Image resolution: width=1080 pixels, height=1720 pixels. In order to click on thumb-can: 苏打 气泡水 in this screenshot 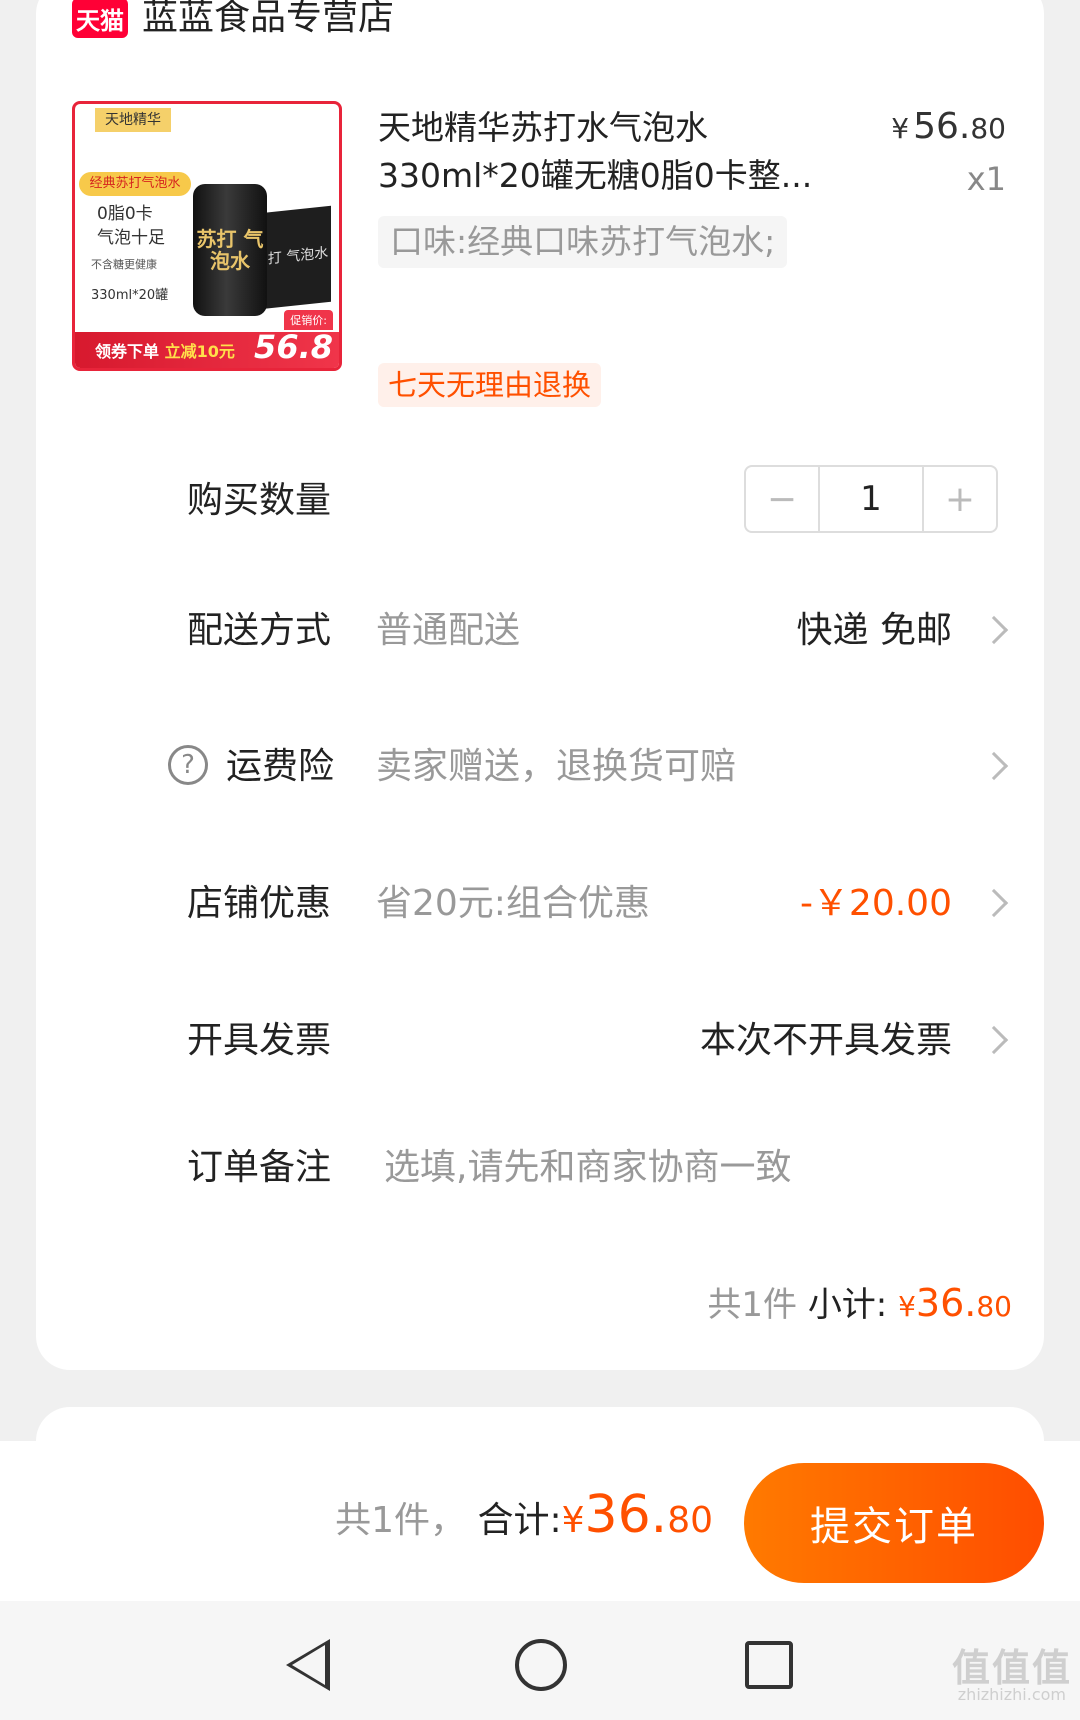, I will do `click(230, 250)`.